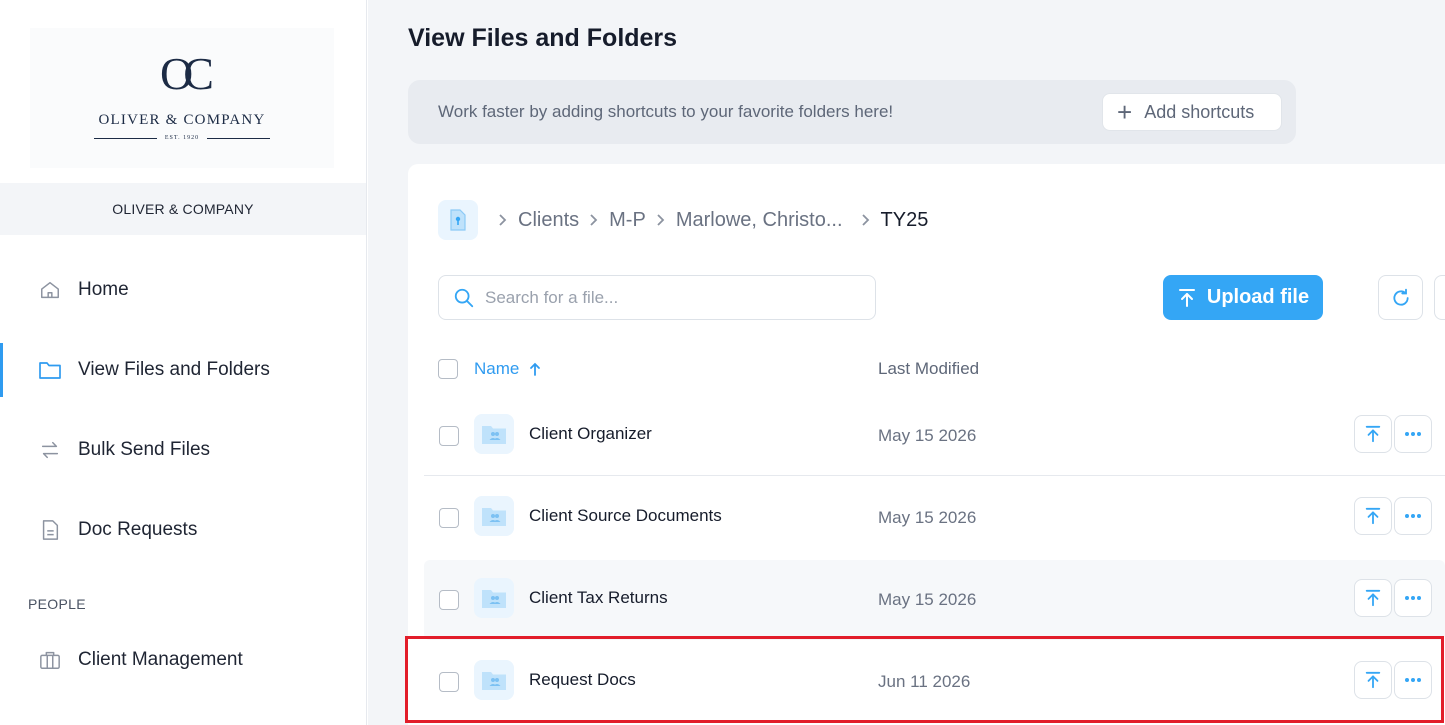 This screenshot has width=1445, height=725. I want to click on home-icon, so click(50, 290).